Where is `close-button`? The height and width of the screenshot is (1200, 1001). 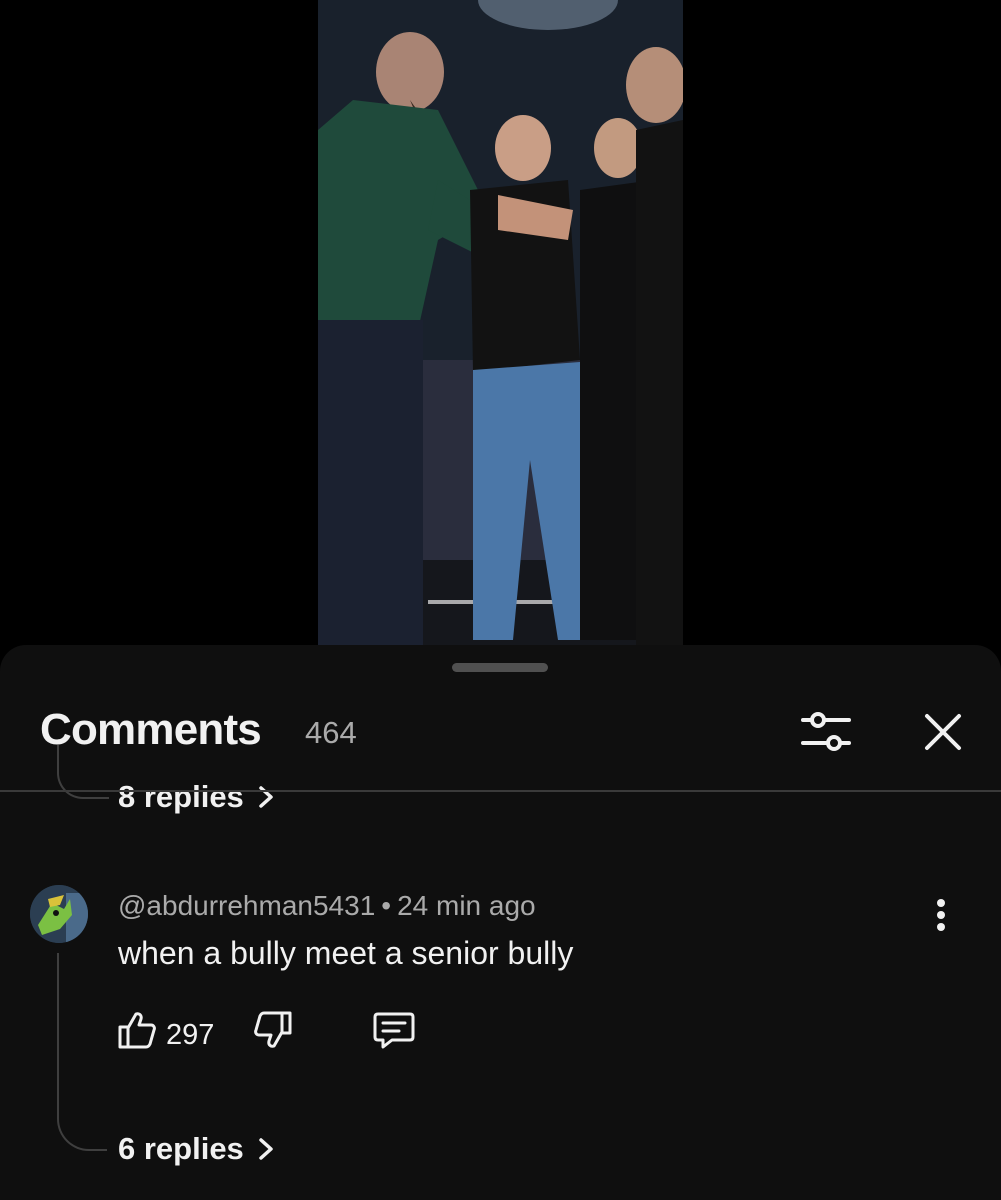
close-button is located at coordinates (943, 732).